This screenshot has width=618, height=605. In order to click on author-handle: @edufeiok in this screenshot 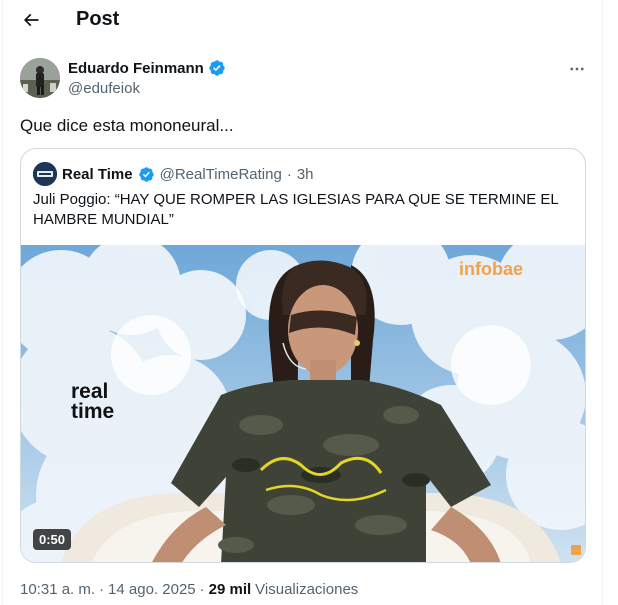, I will do `click(104, 88)`.